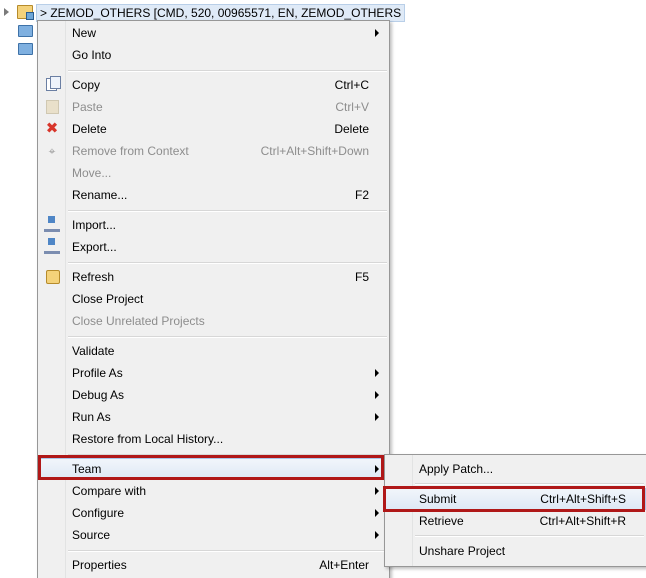 This screenshot has height=578, width=646. I want to click on menu-item-shortcut: Ctrl+Alt+Shift+Down, so click(314, 151).